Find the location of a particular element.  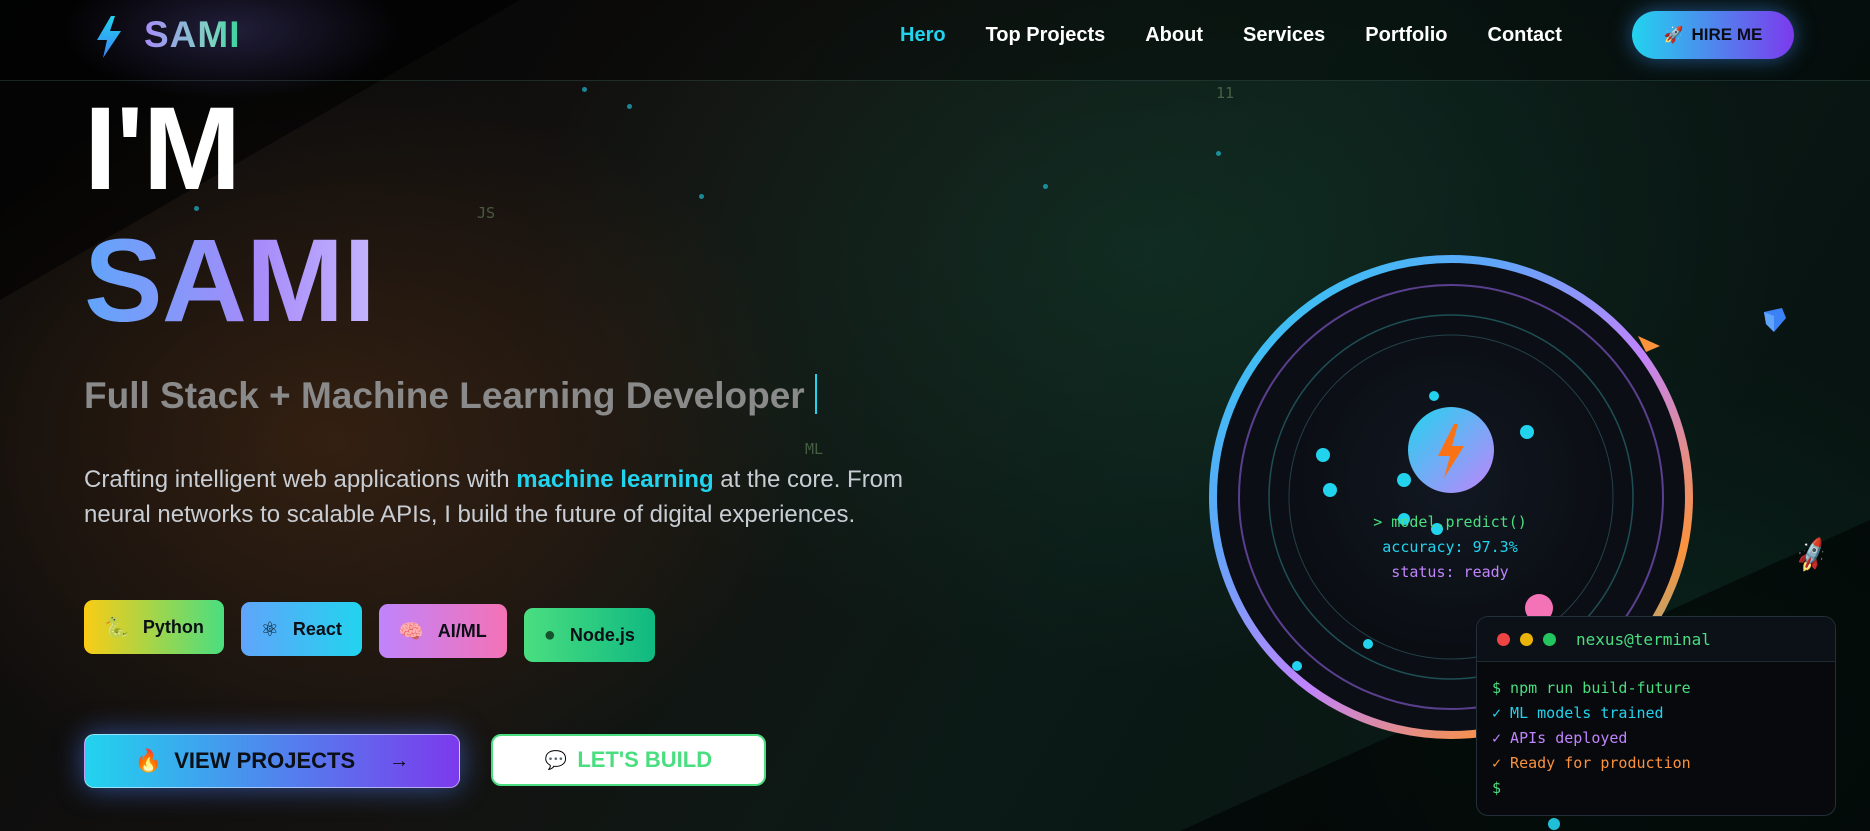

skill-chip-ai-ml: 🧠 AI/ML is located at coordinates (442, 631).